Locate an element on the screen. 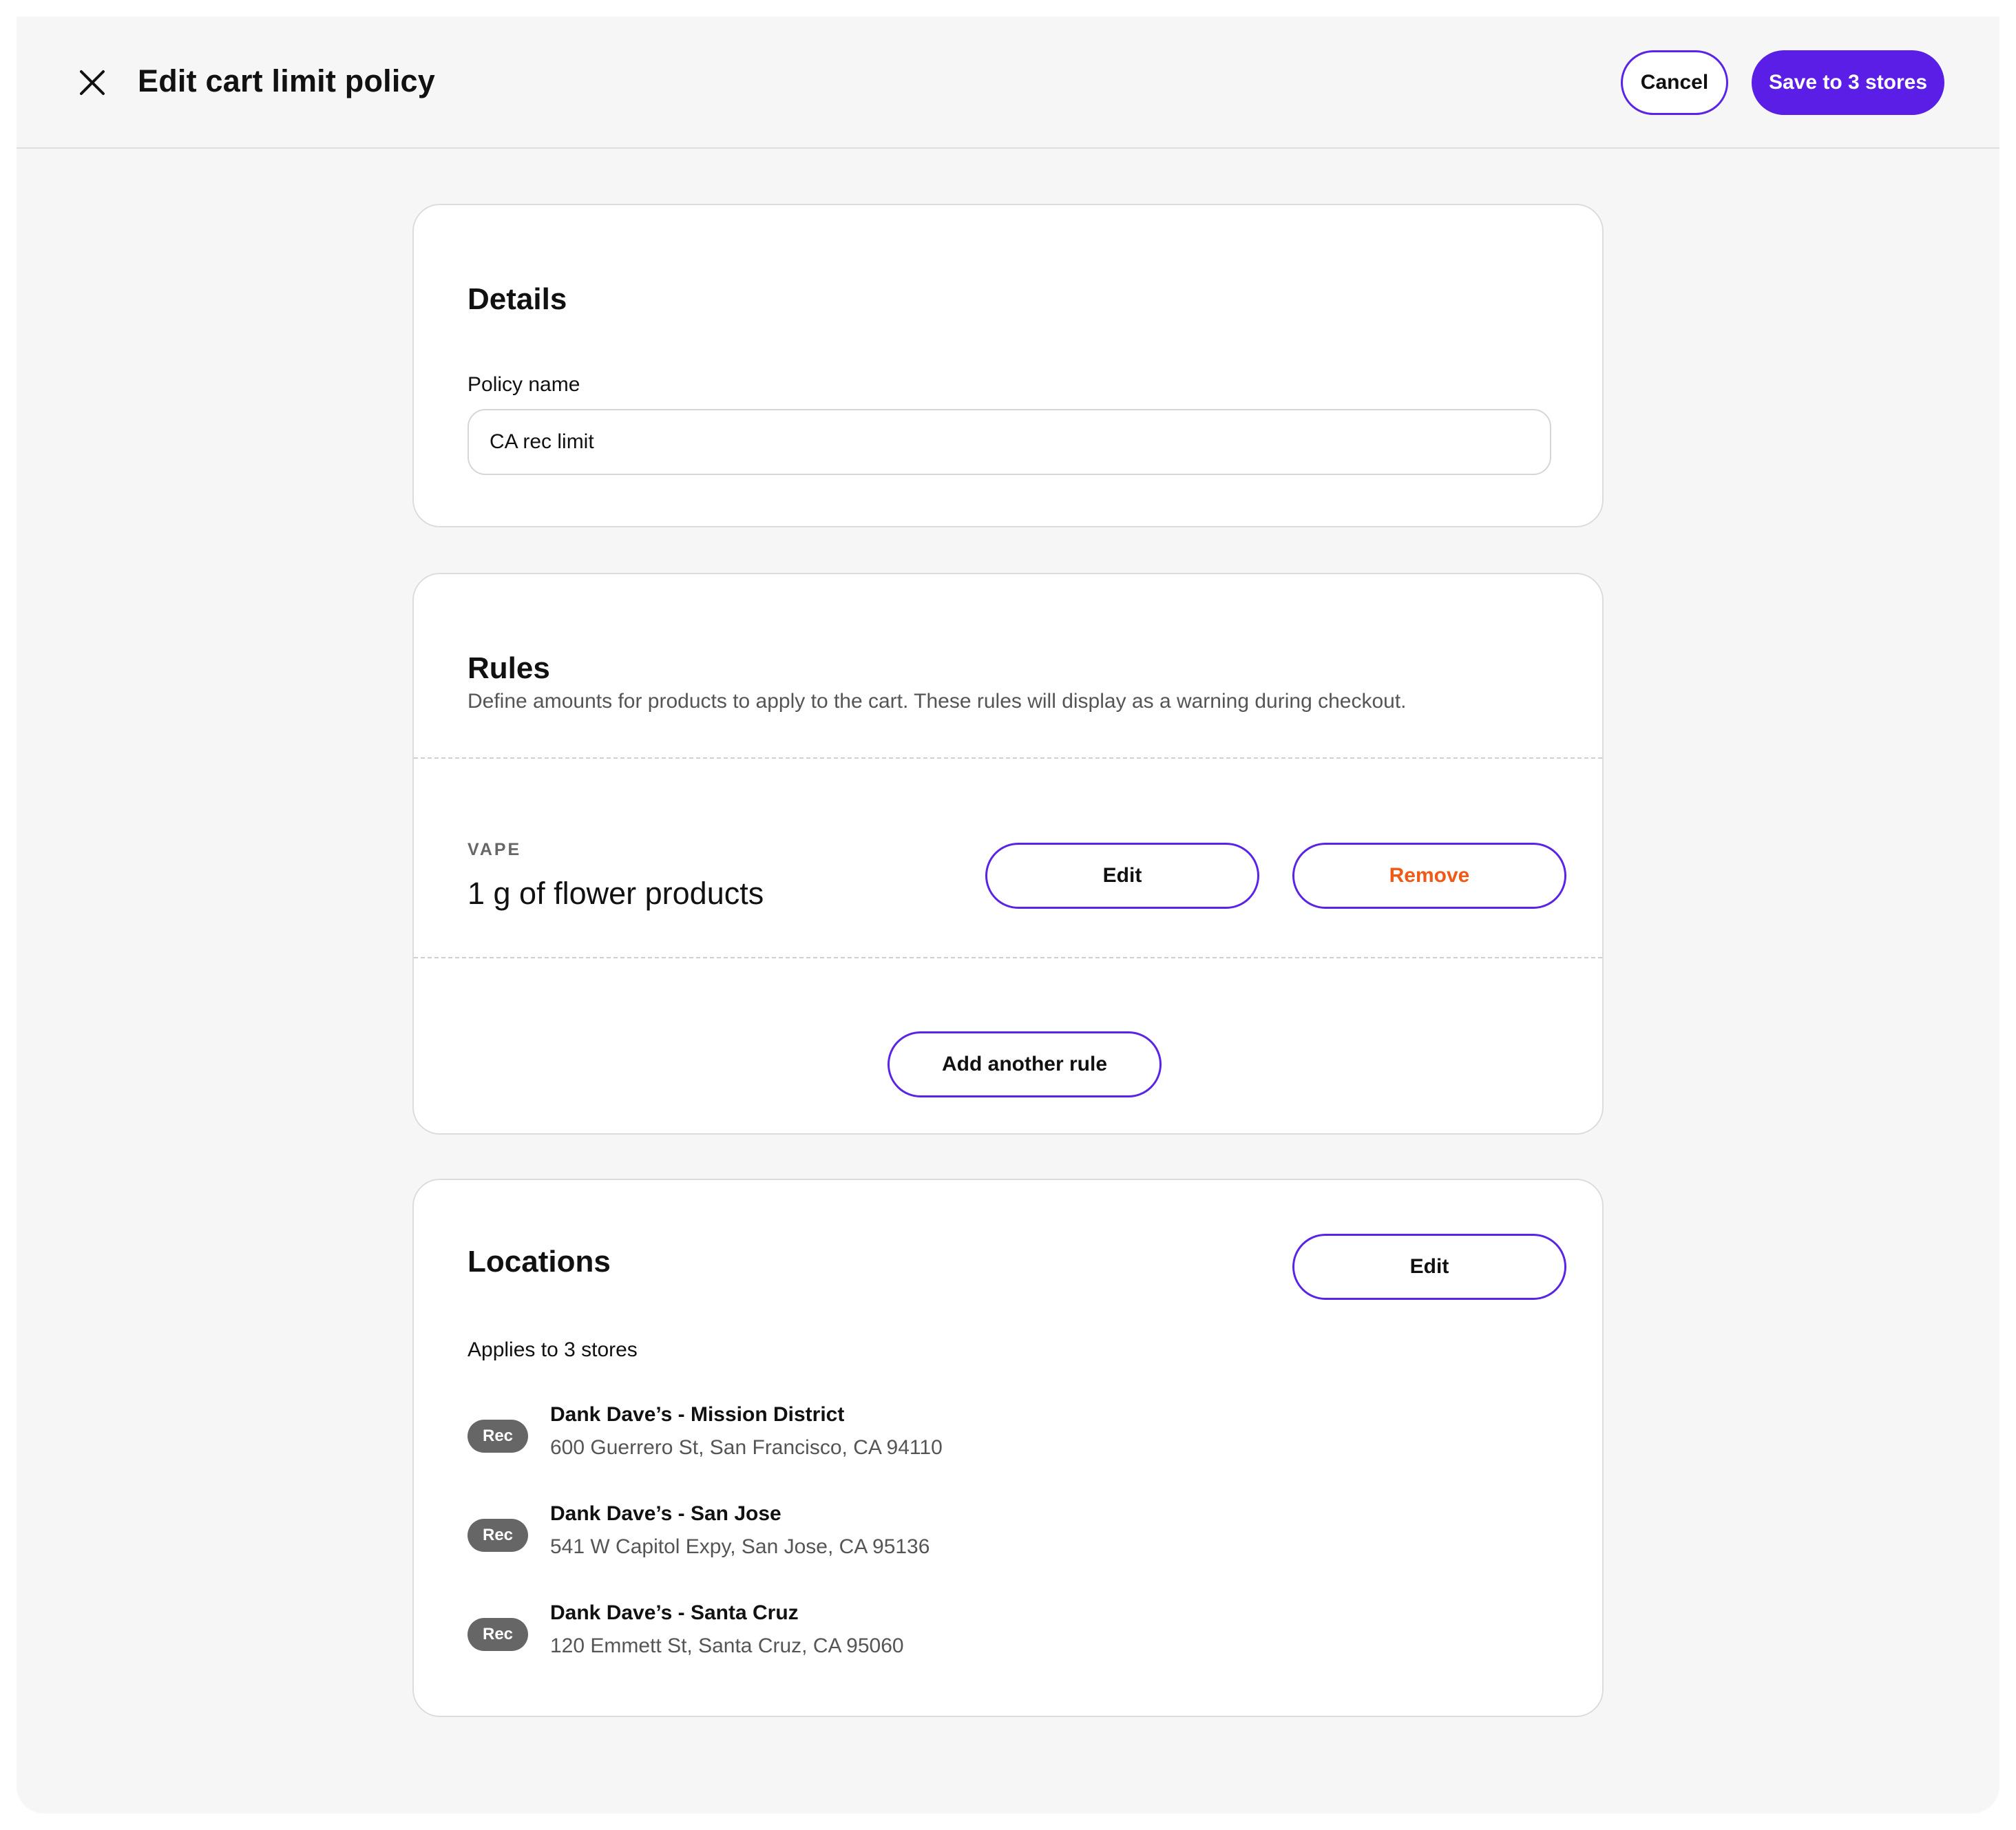 This screenshot has width=2016, height=1830. store-name: Dank Dave’s - Mission District is located at coordinates (697, 1414).